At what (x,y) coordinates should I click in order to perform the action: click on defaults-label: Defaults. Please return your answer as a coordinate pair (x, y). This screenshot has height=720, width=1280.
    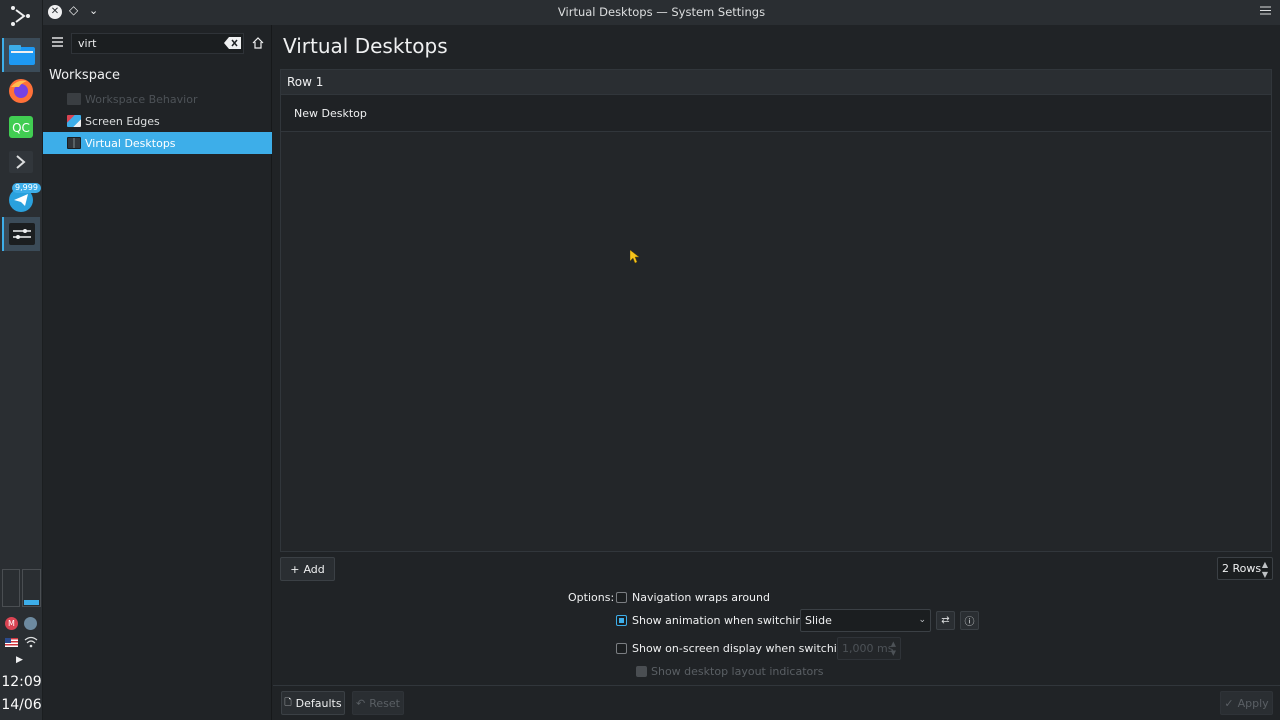
    Looking at the image, I should click on (318, 703).